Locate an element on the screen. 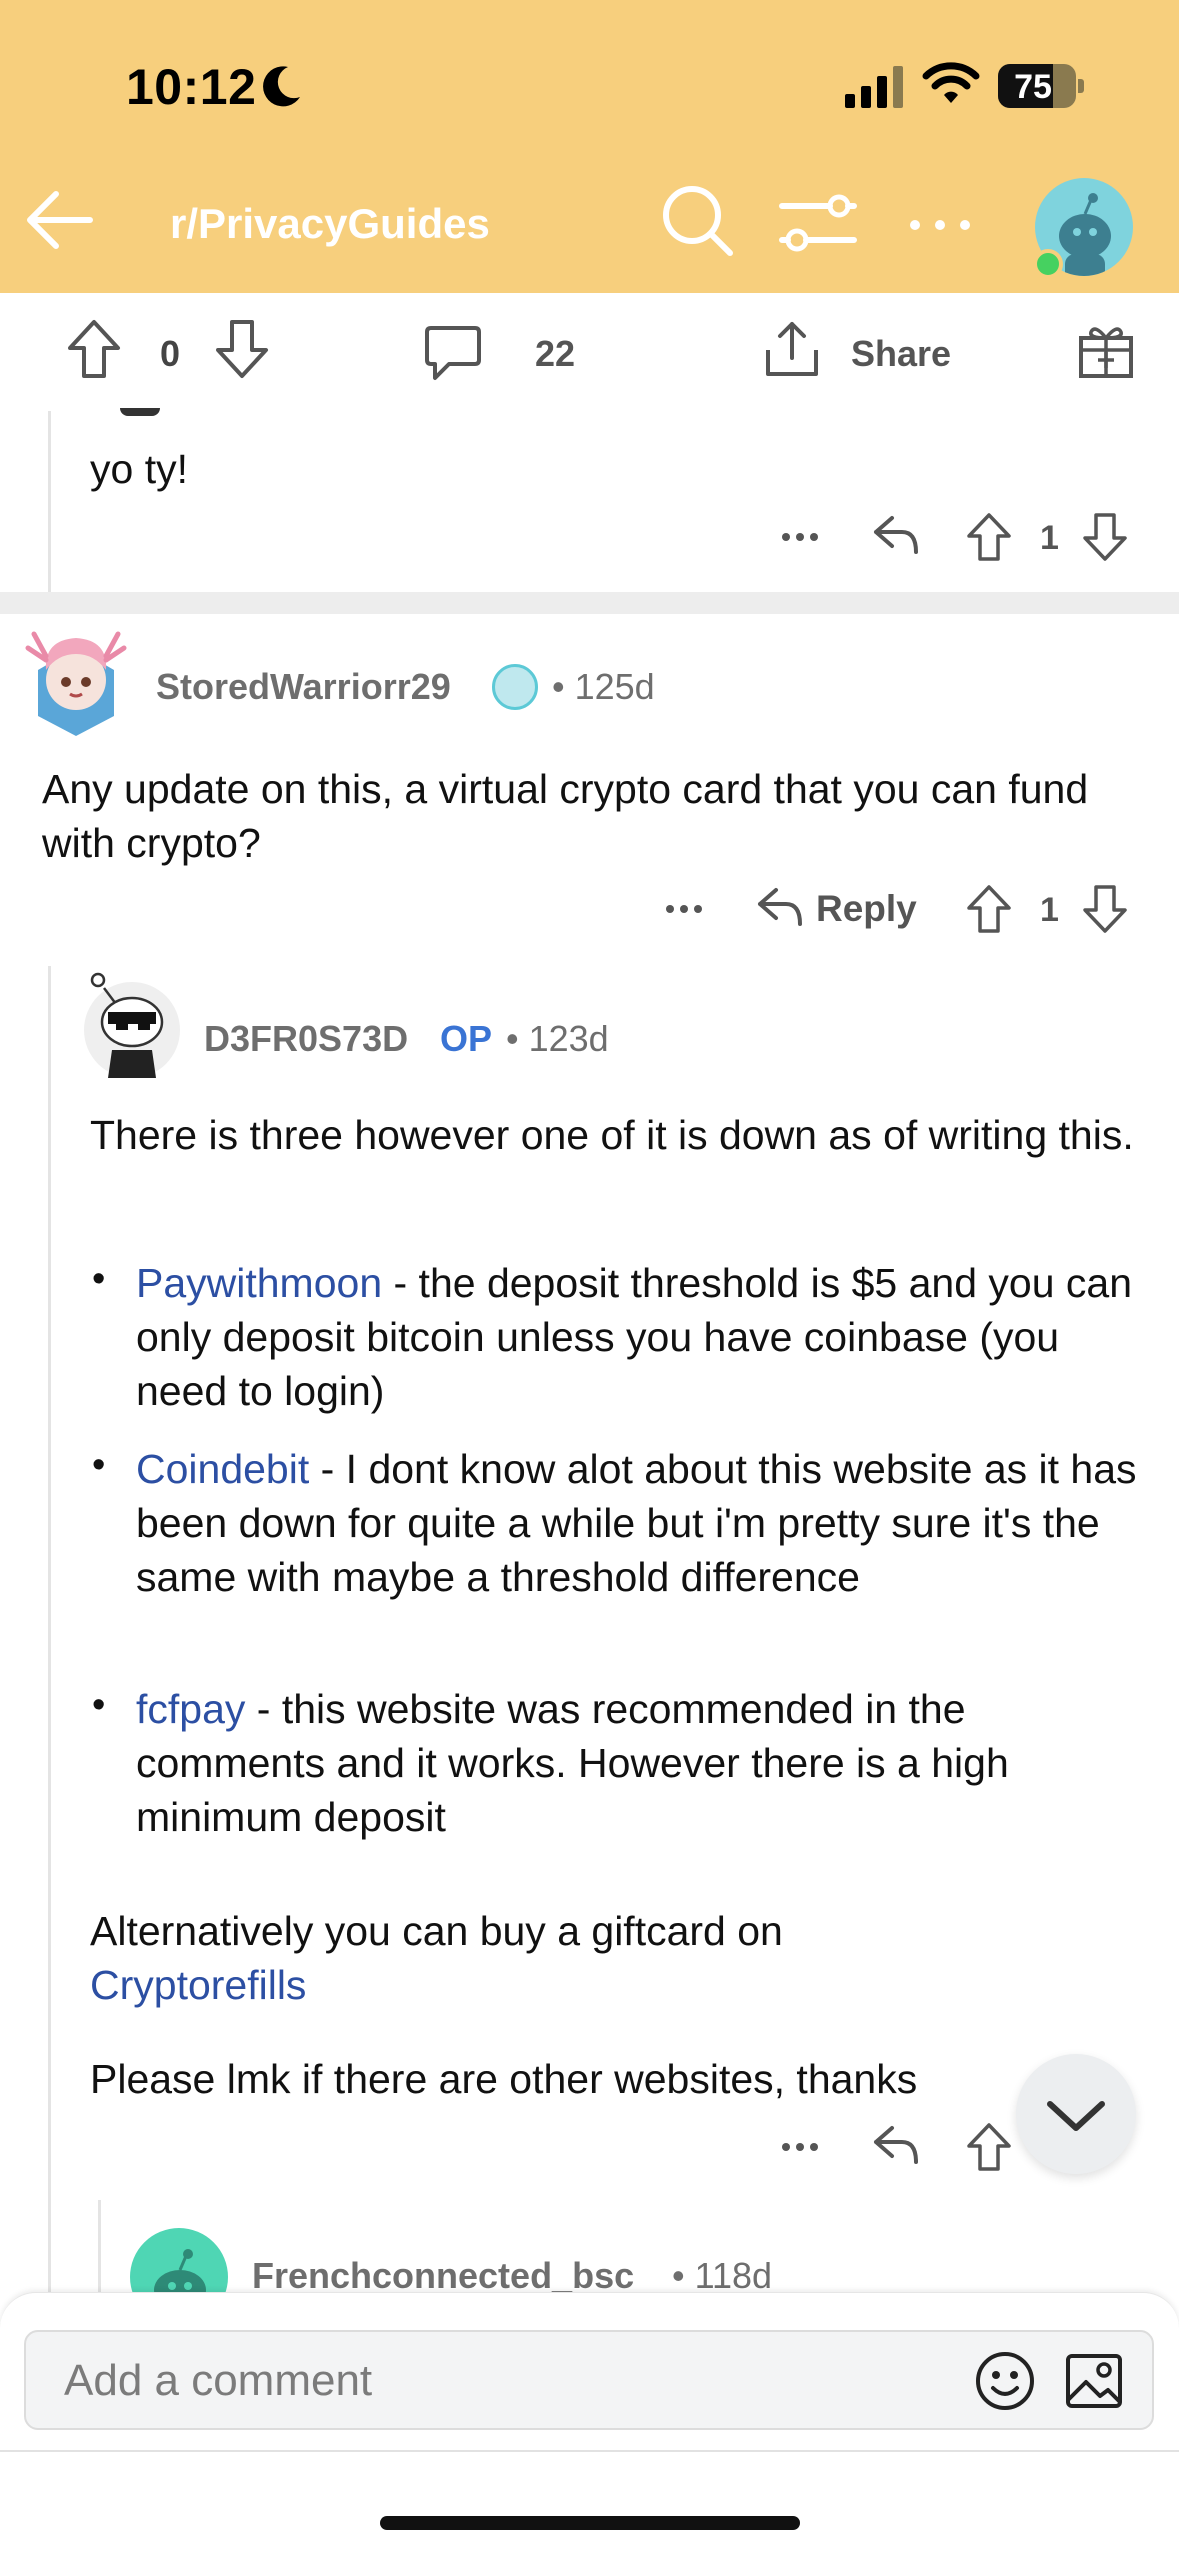 Image resolution: width=1179 pixels, height=2557 pixels. home-indicator is located at coordinates (590, 2523).